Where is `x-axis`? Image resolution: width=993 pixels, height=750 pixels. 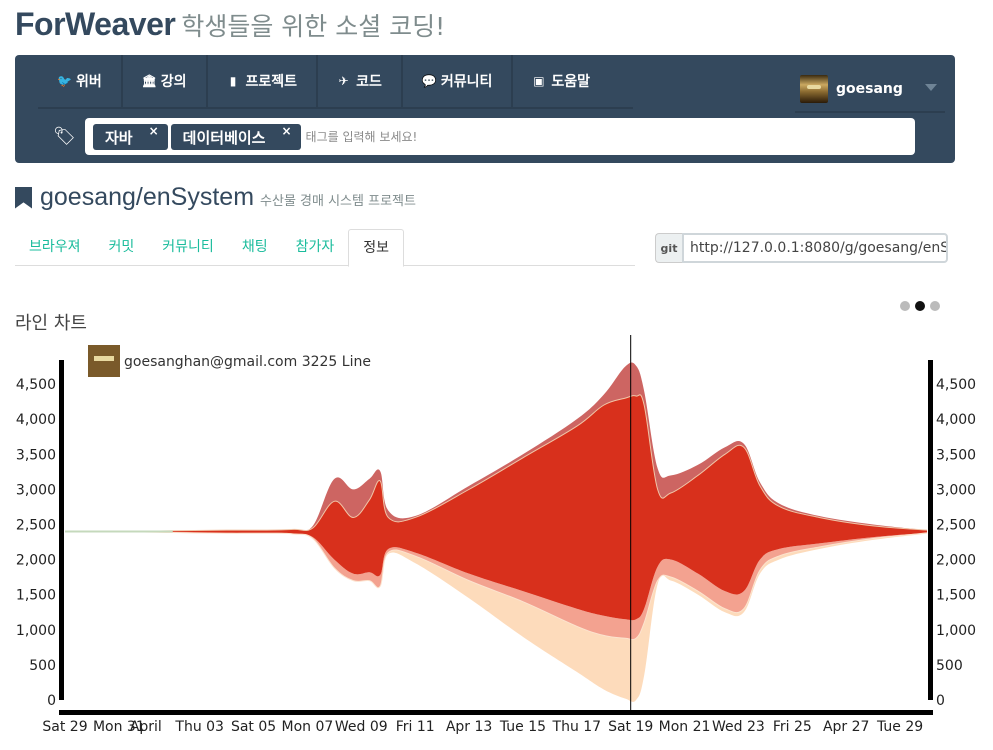 x-axis is located at coordinates (496, 712).